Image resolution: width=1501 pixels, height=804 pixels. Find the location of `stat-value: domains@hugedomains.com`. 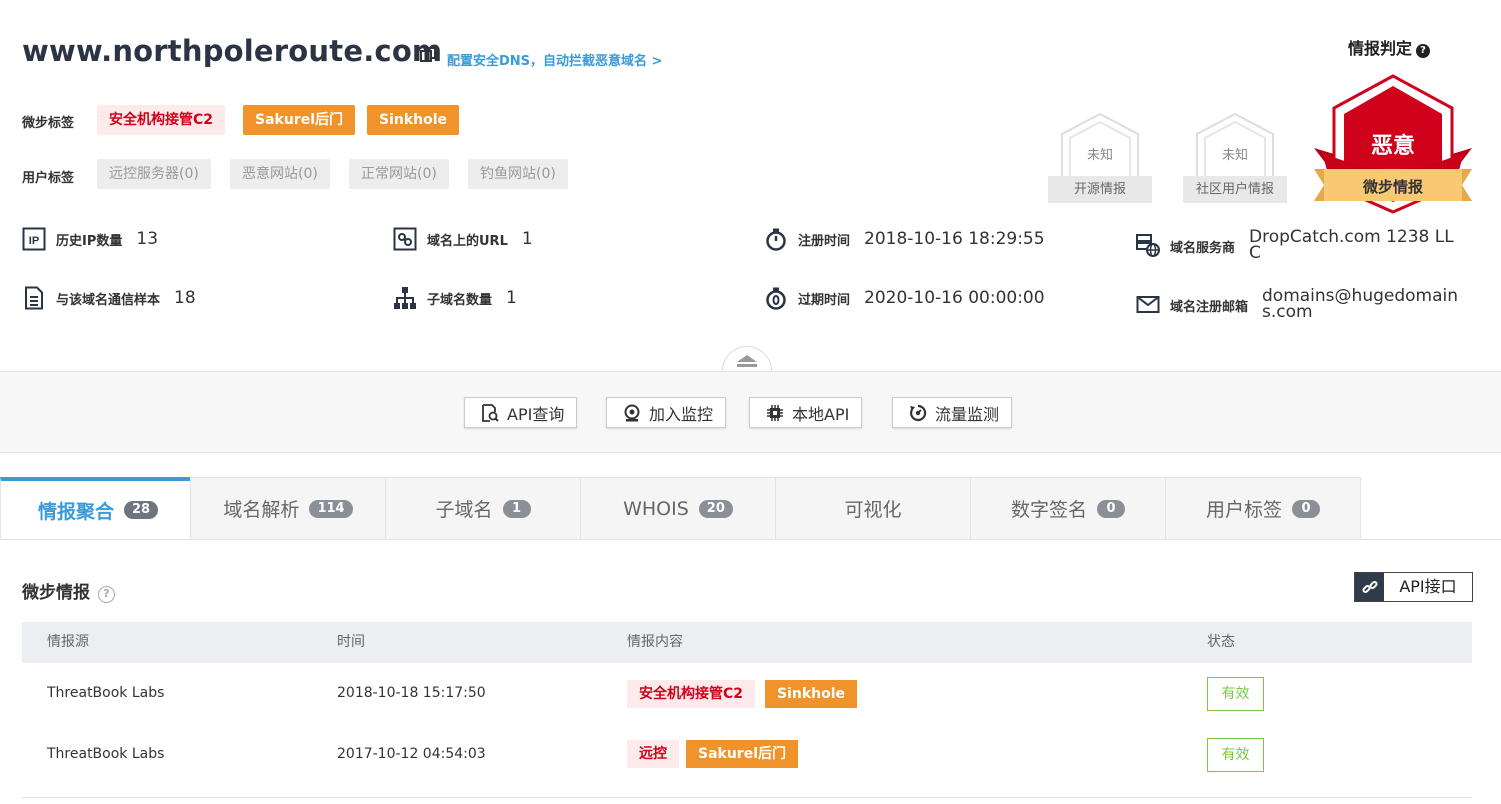

stat-value: domains@hugedomains.com is located at coordinates (1360, 304).